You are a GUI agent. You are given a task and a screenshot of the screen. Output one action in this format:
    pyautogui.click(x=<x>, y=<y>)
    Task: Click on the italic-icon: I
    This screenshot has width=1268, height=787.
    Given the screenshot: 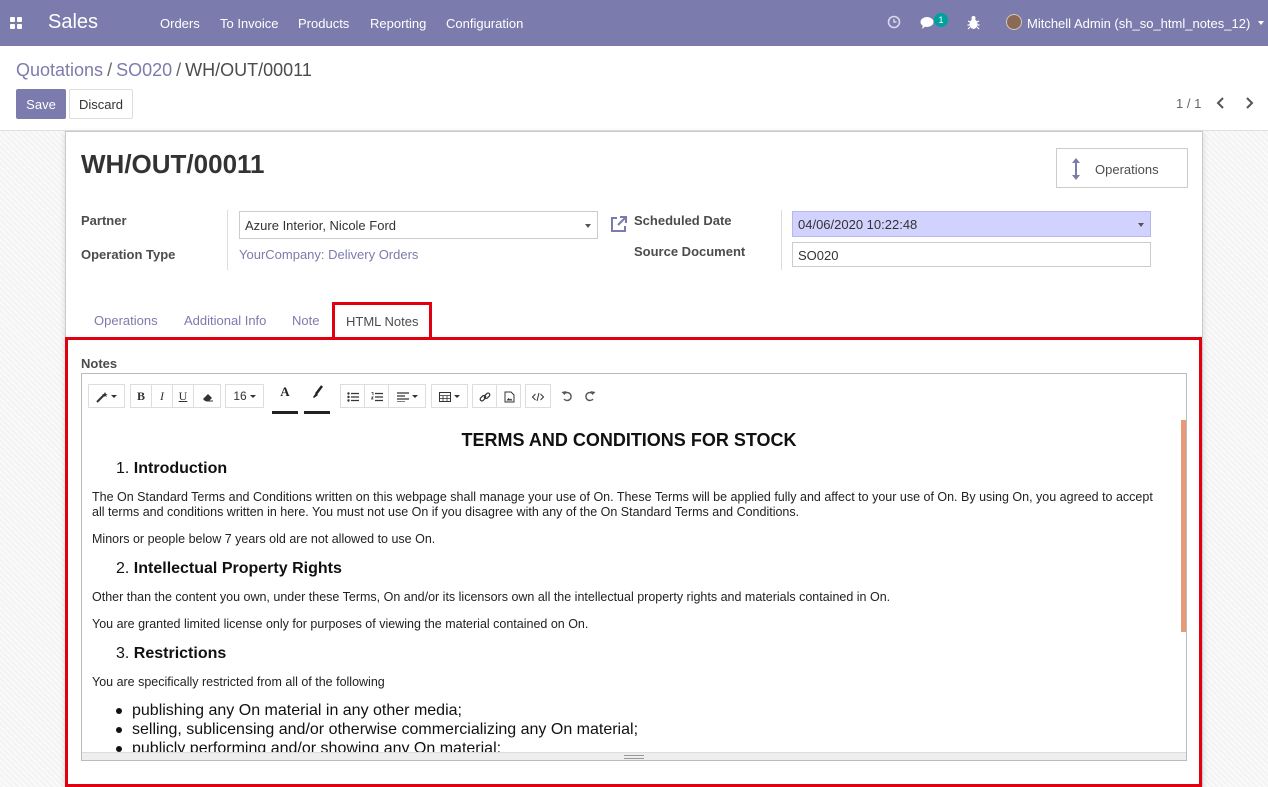 What is the action you would take?
    pyautogui.click(x=162, y=396)
    